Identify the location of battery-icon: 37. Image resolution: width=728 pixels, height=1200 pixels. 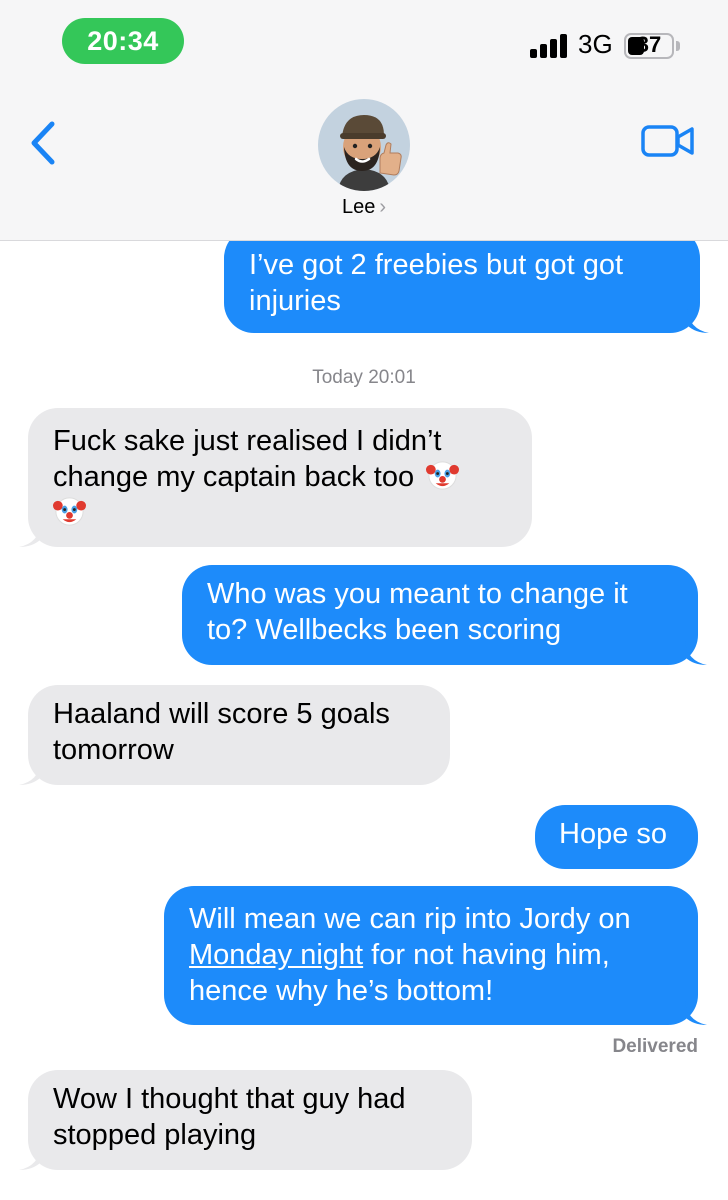
(649, 45).